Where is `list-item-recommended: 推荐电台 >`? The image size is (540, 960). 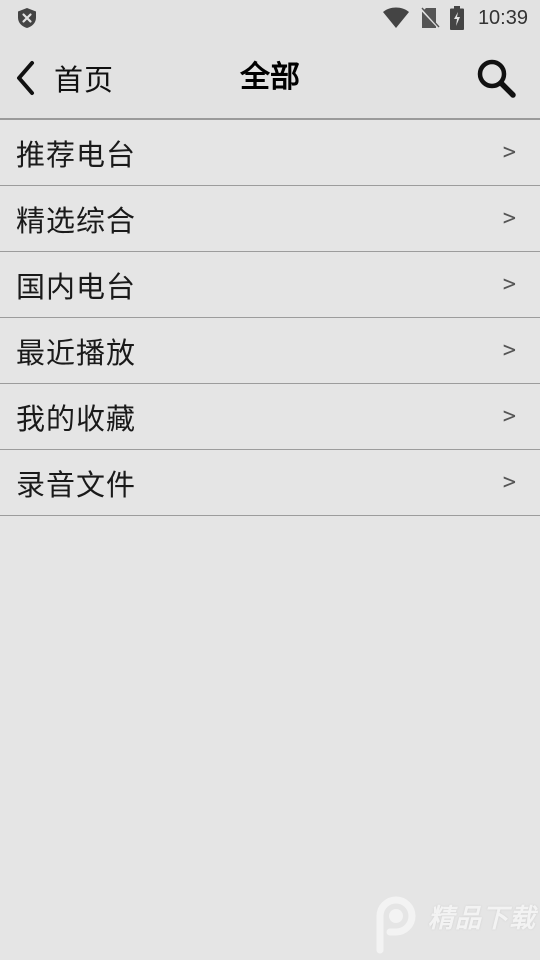 list-item-recommended: 推荐电台 > is located at coordinates (270, 153).